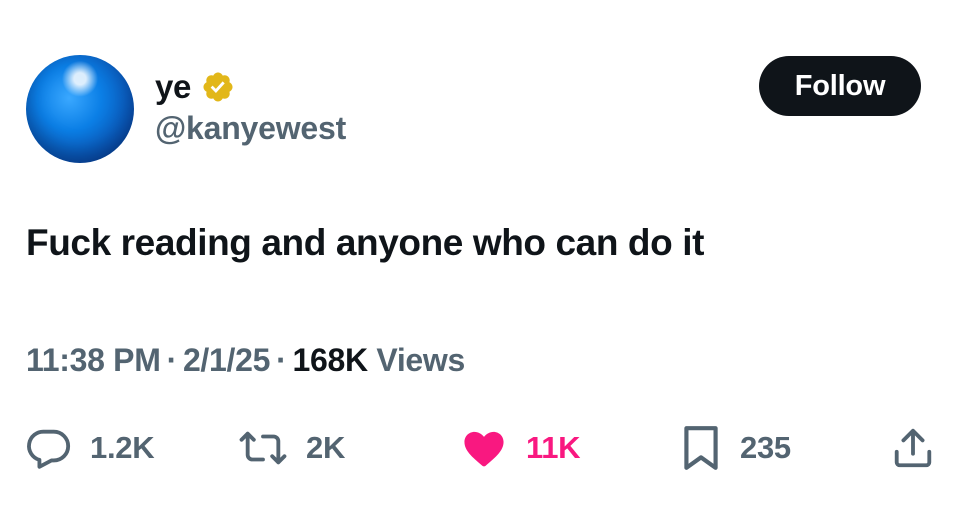 The width and height of the screenshot is (978, 506). Describe the element at coordinates (49, 448) in the screenshot. I see `reply-icon` at that location.